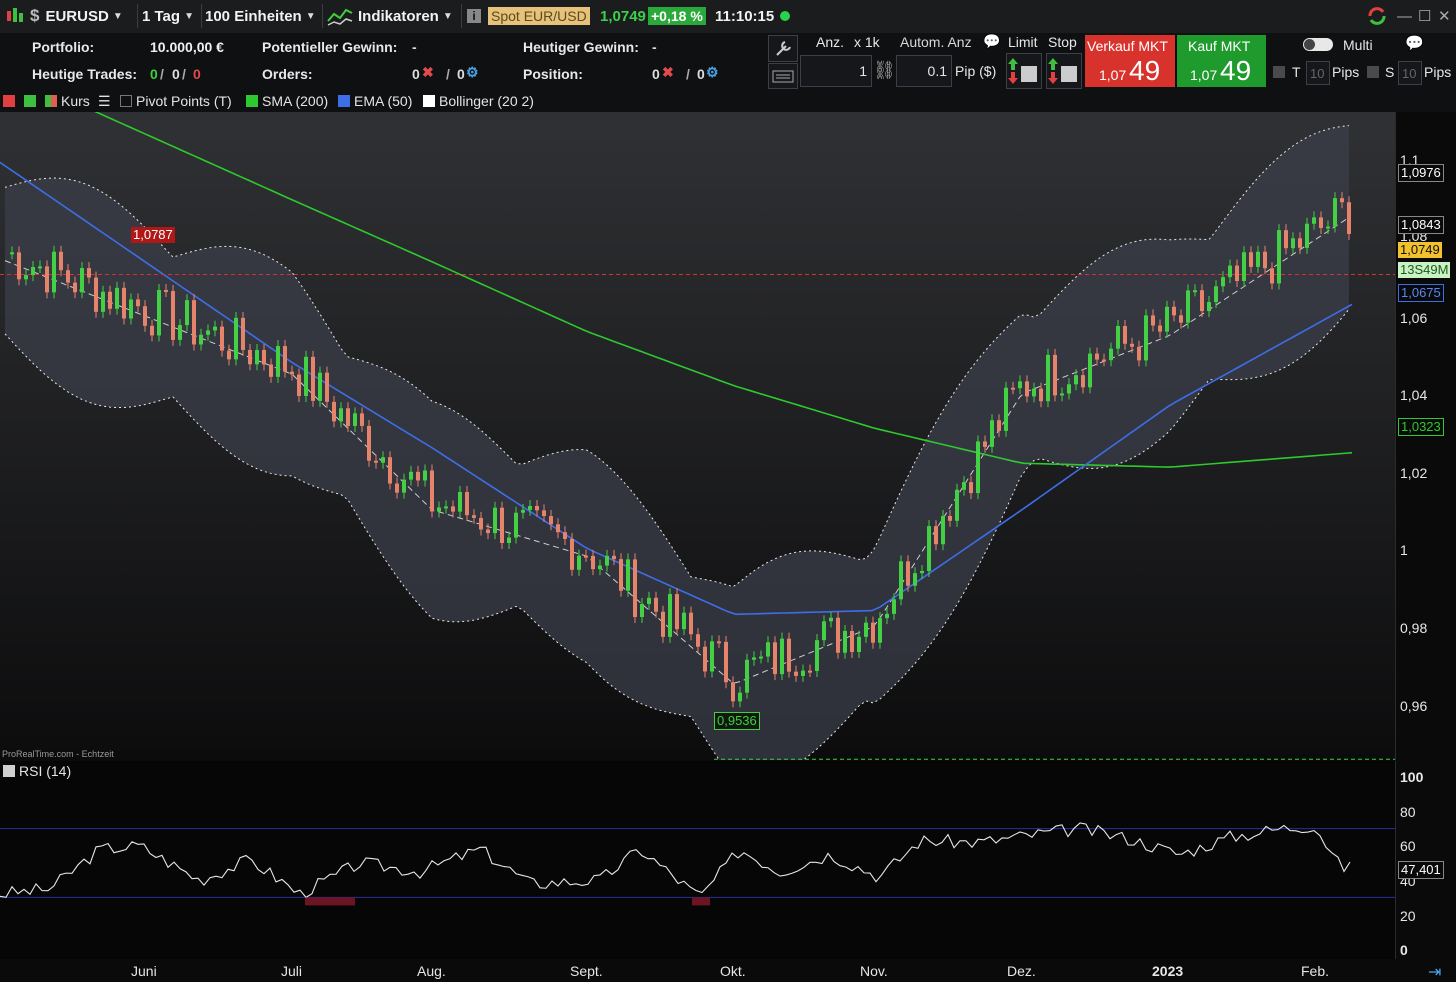 This screenshot has height=982, width=1456. Describe the element at coordinates (431, 971) in the screenshot. I see `xtick-aug: Aug.` at that location.